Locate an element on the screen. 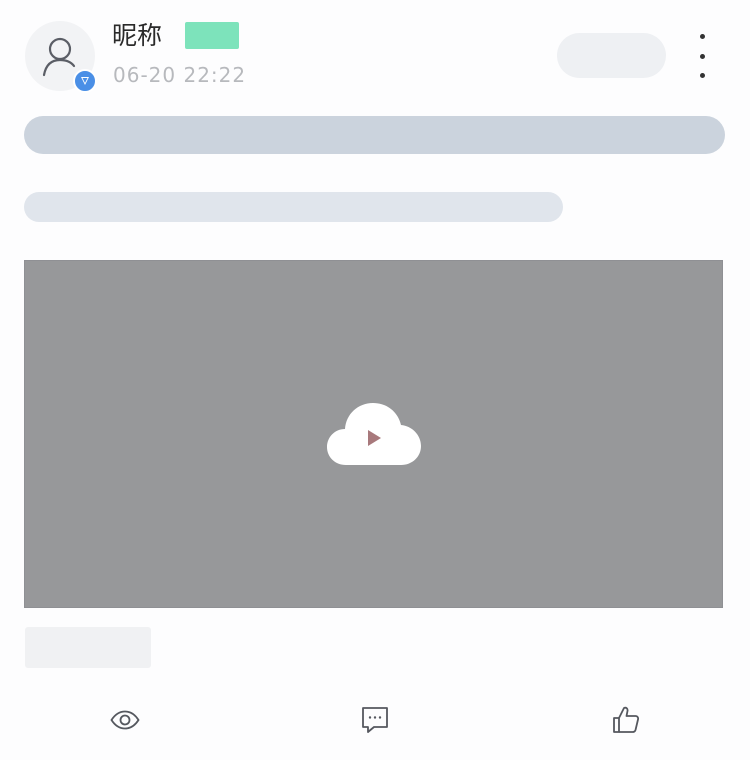 This screenshot has width=750, height=760. nickname: 昵称 is located at coordinates (137, 36).